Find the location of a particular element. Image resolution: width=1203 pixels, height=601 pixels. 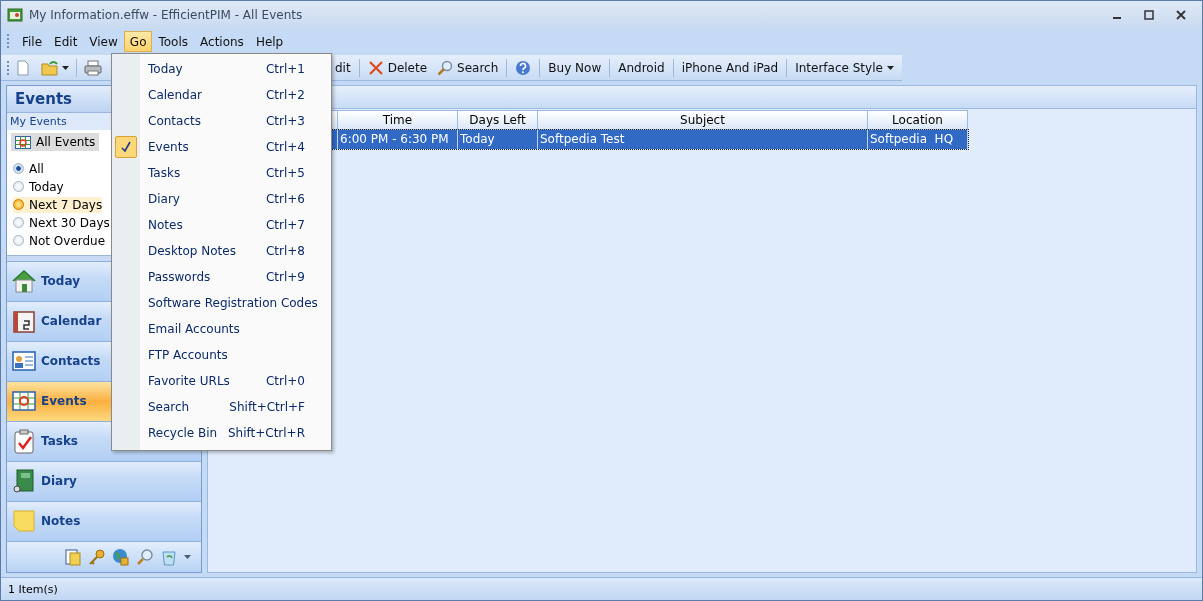

new-document-icon is located at coordinates (23, 67).